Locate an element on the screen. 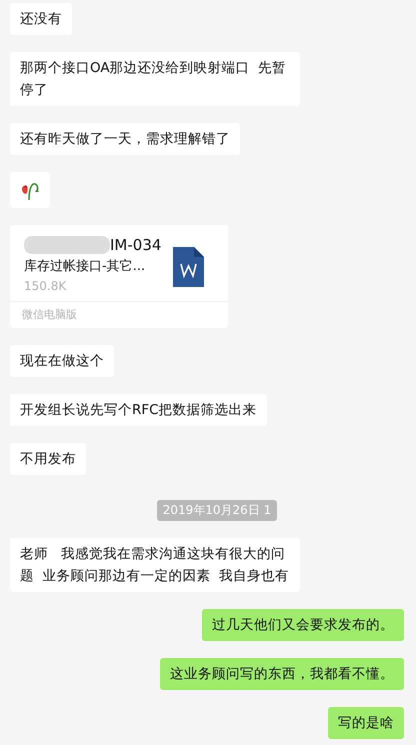  file-name: IM-034 is located at coordinates (136, 245).